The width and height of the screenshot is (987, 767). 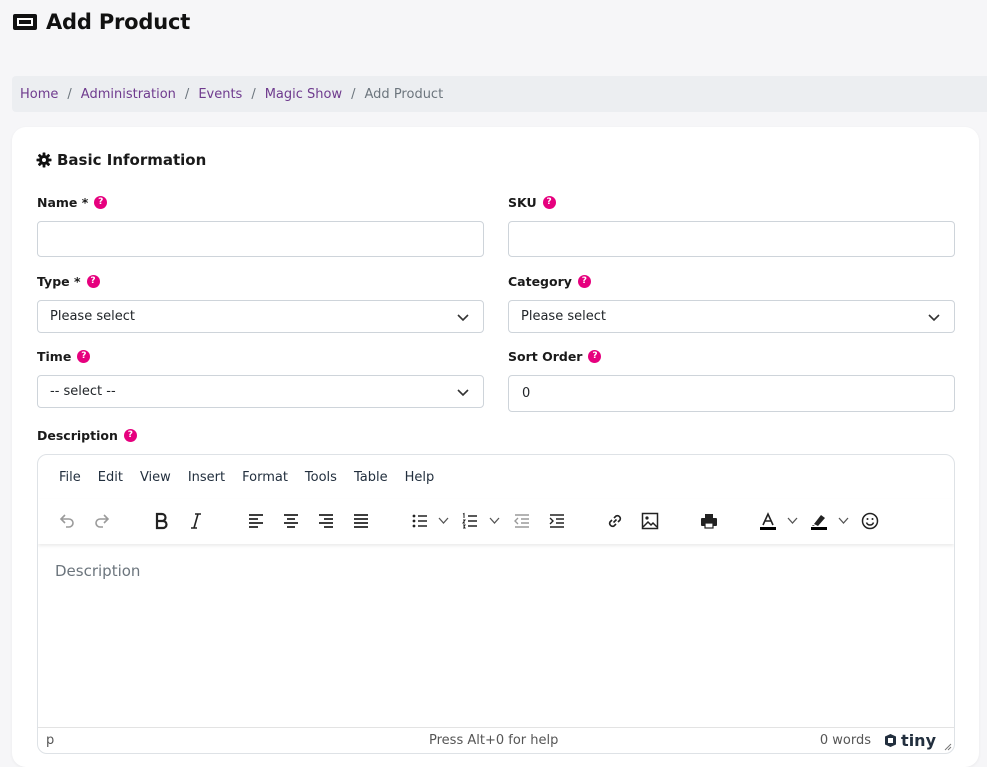 I want to click on time-label: Time ?, so click(x=64, y=356).